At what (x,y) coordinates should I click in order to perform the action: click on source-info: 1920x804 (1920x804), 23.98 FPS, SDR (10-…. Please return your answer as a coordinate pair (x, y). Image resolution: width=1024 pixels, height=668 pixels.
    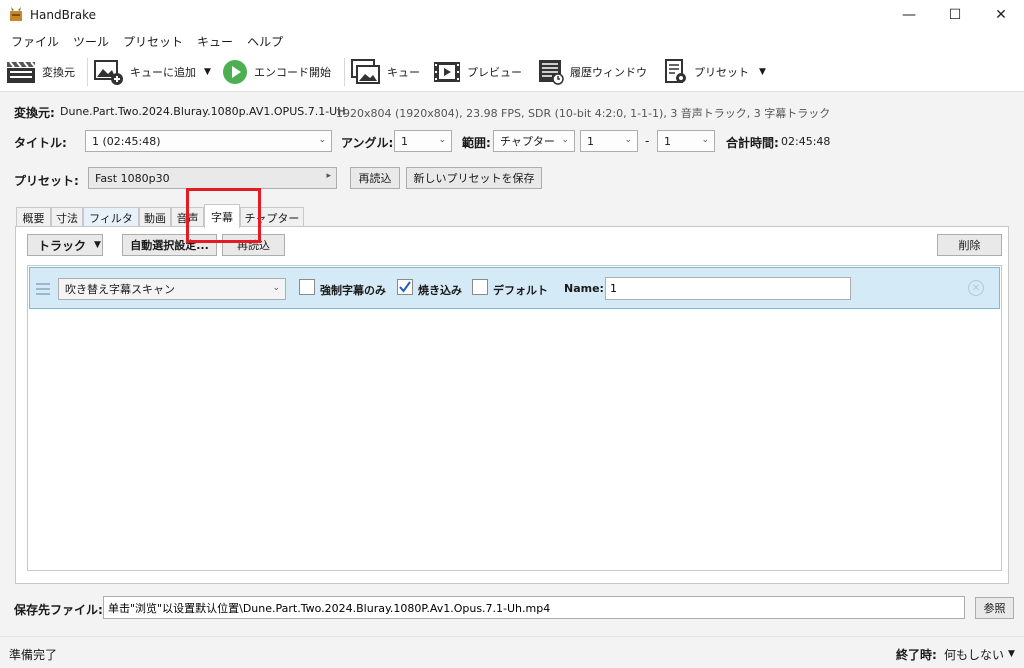
    Looking at the image, I should click on (583, 113).